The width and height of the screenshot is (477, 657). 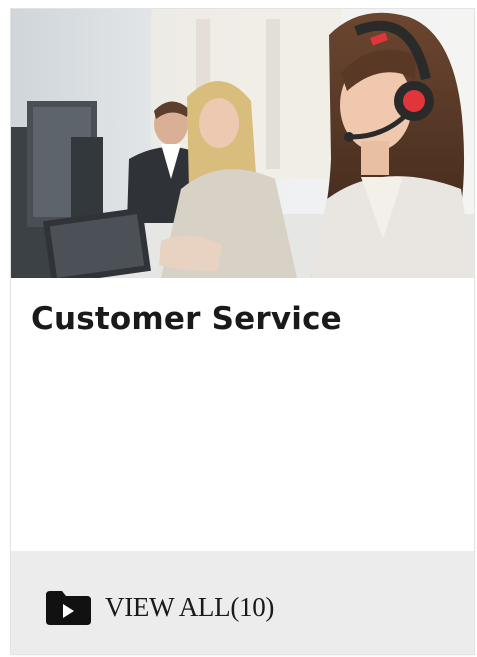 What do you see at coordinates (190, 607) in the screenshot?
I see `view-all-label: VIEW ALL(10)` at bounding box center [190, 607].